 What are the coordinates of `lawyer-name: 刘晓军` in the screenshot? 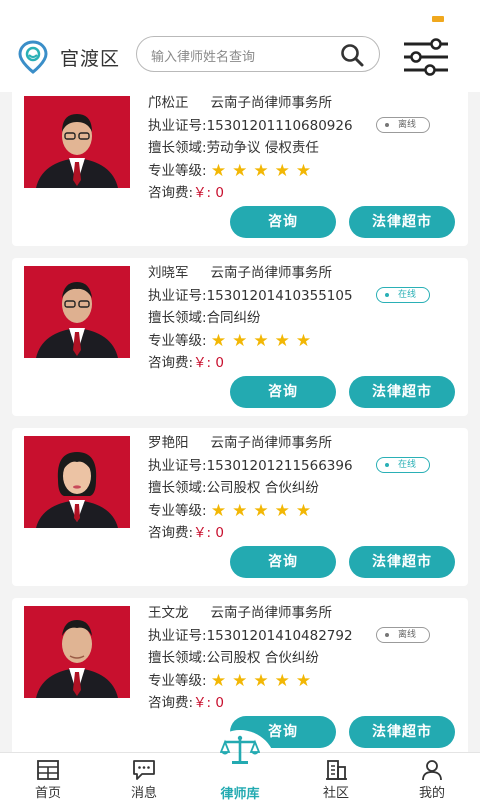 It's located at (168, 273).